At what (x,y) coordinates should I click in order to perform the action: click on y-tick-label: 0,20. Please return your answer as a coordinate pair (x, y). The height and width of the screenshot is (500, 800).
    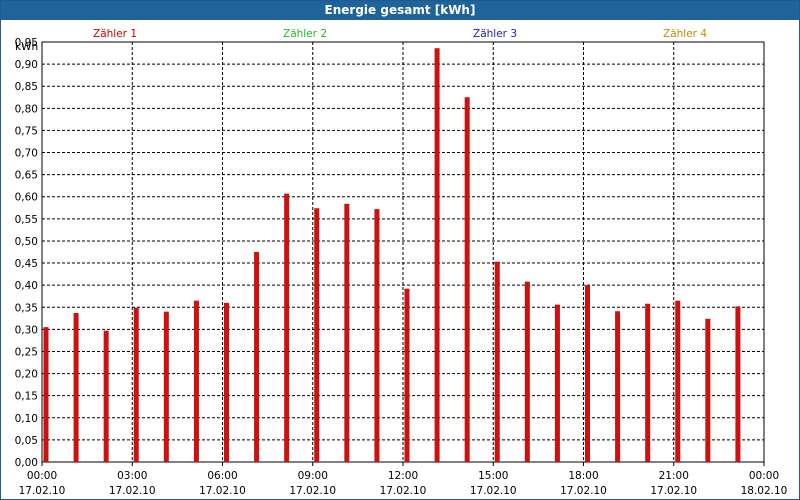
    Looking at the image, I should click on (26, 375).